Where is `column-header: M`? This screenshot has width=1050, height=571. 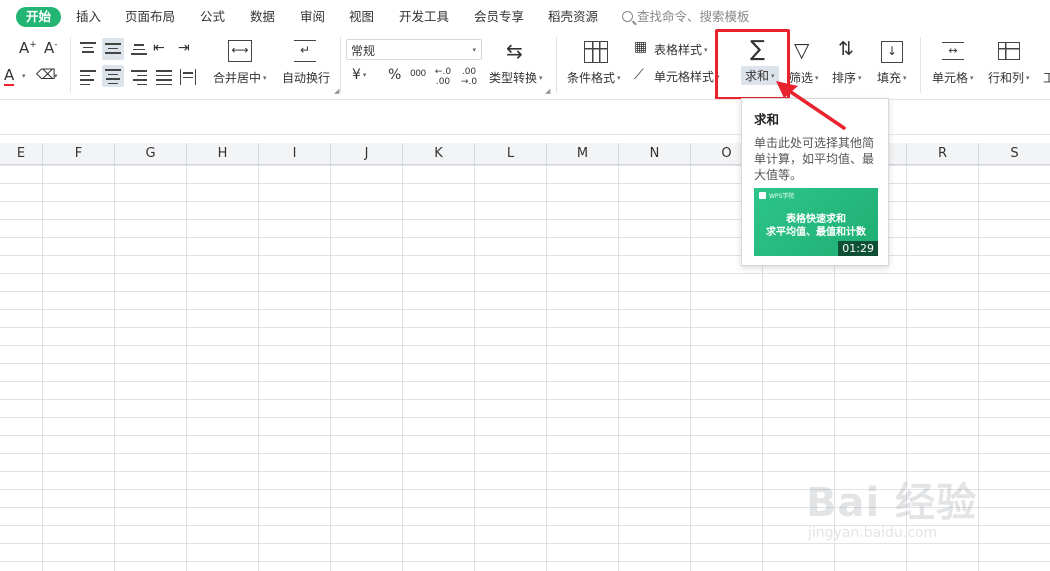 column-header: M is located at coordinates (583, 154).